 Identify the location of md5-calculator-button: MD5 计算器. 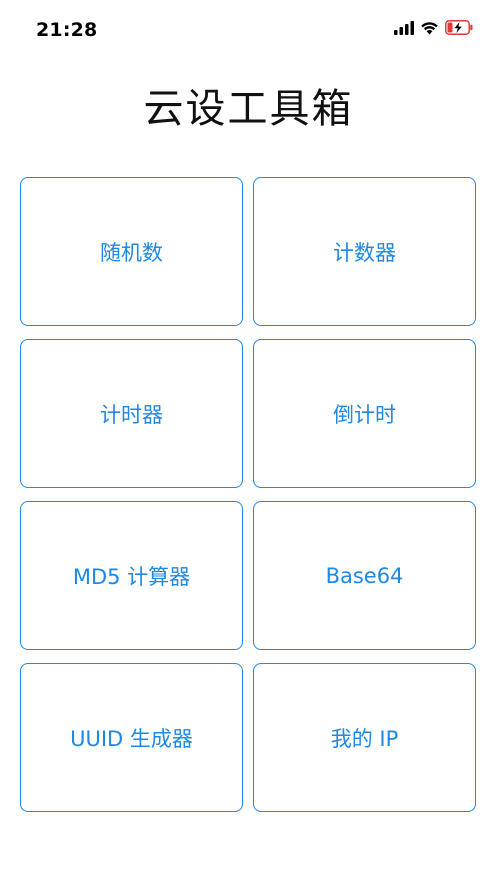
(131, 575).